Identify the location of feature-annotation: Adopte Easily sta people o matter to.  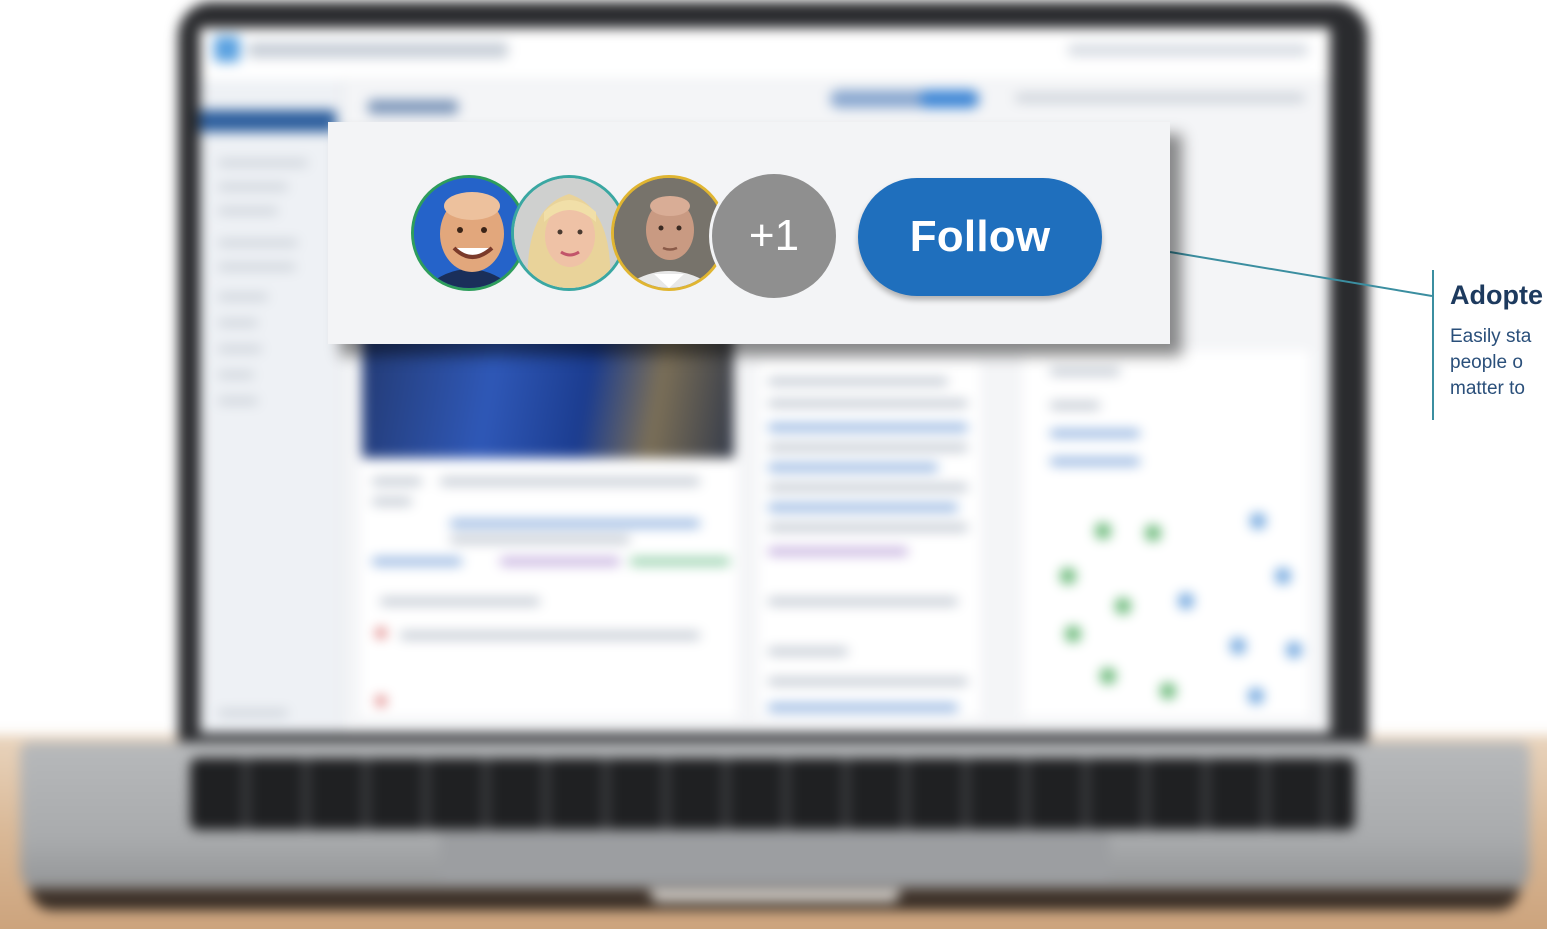
(1489, 345).